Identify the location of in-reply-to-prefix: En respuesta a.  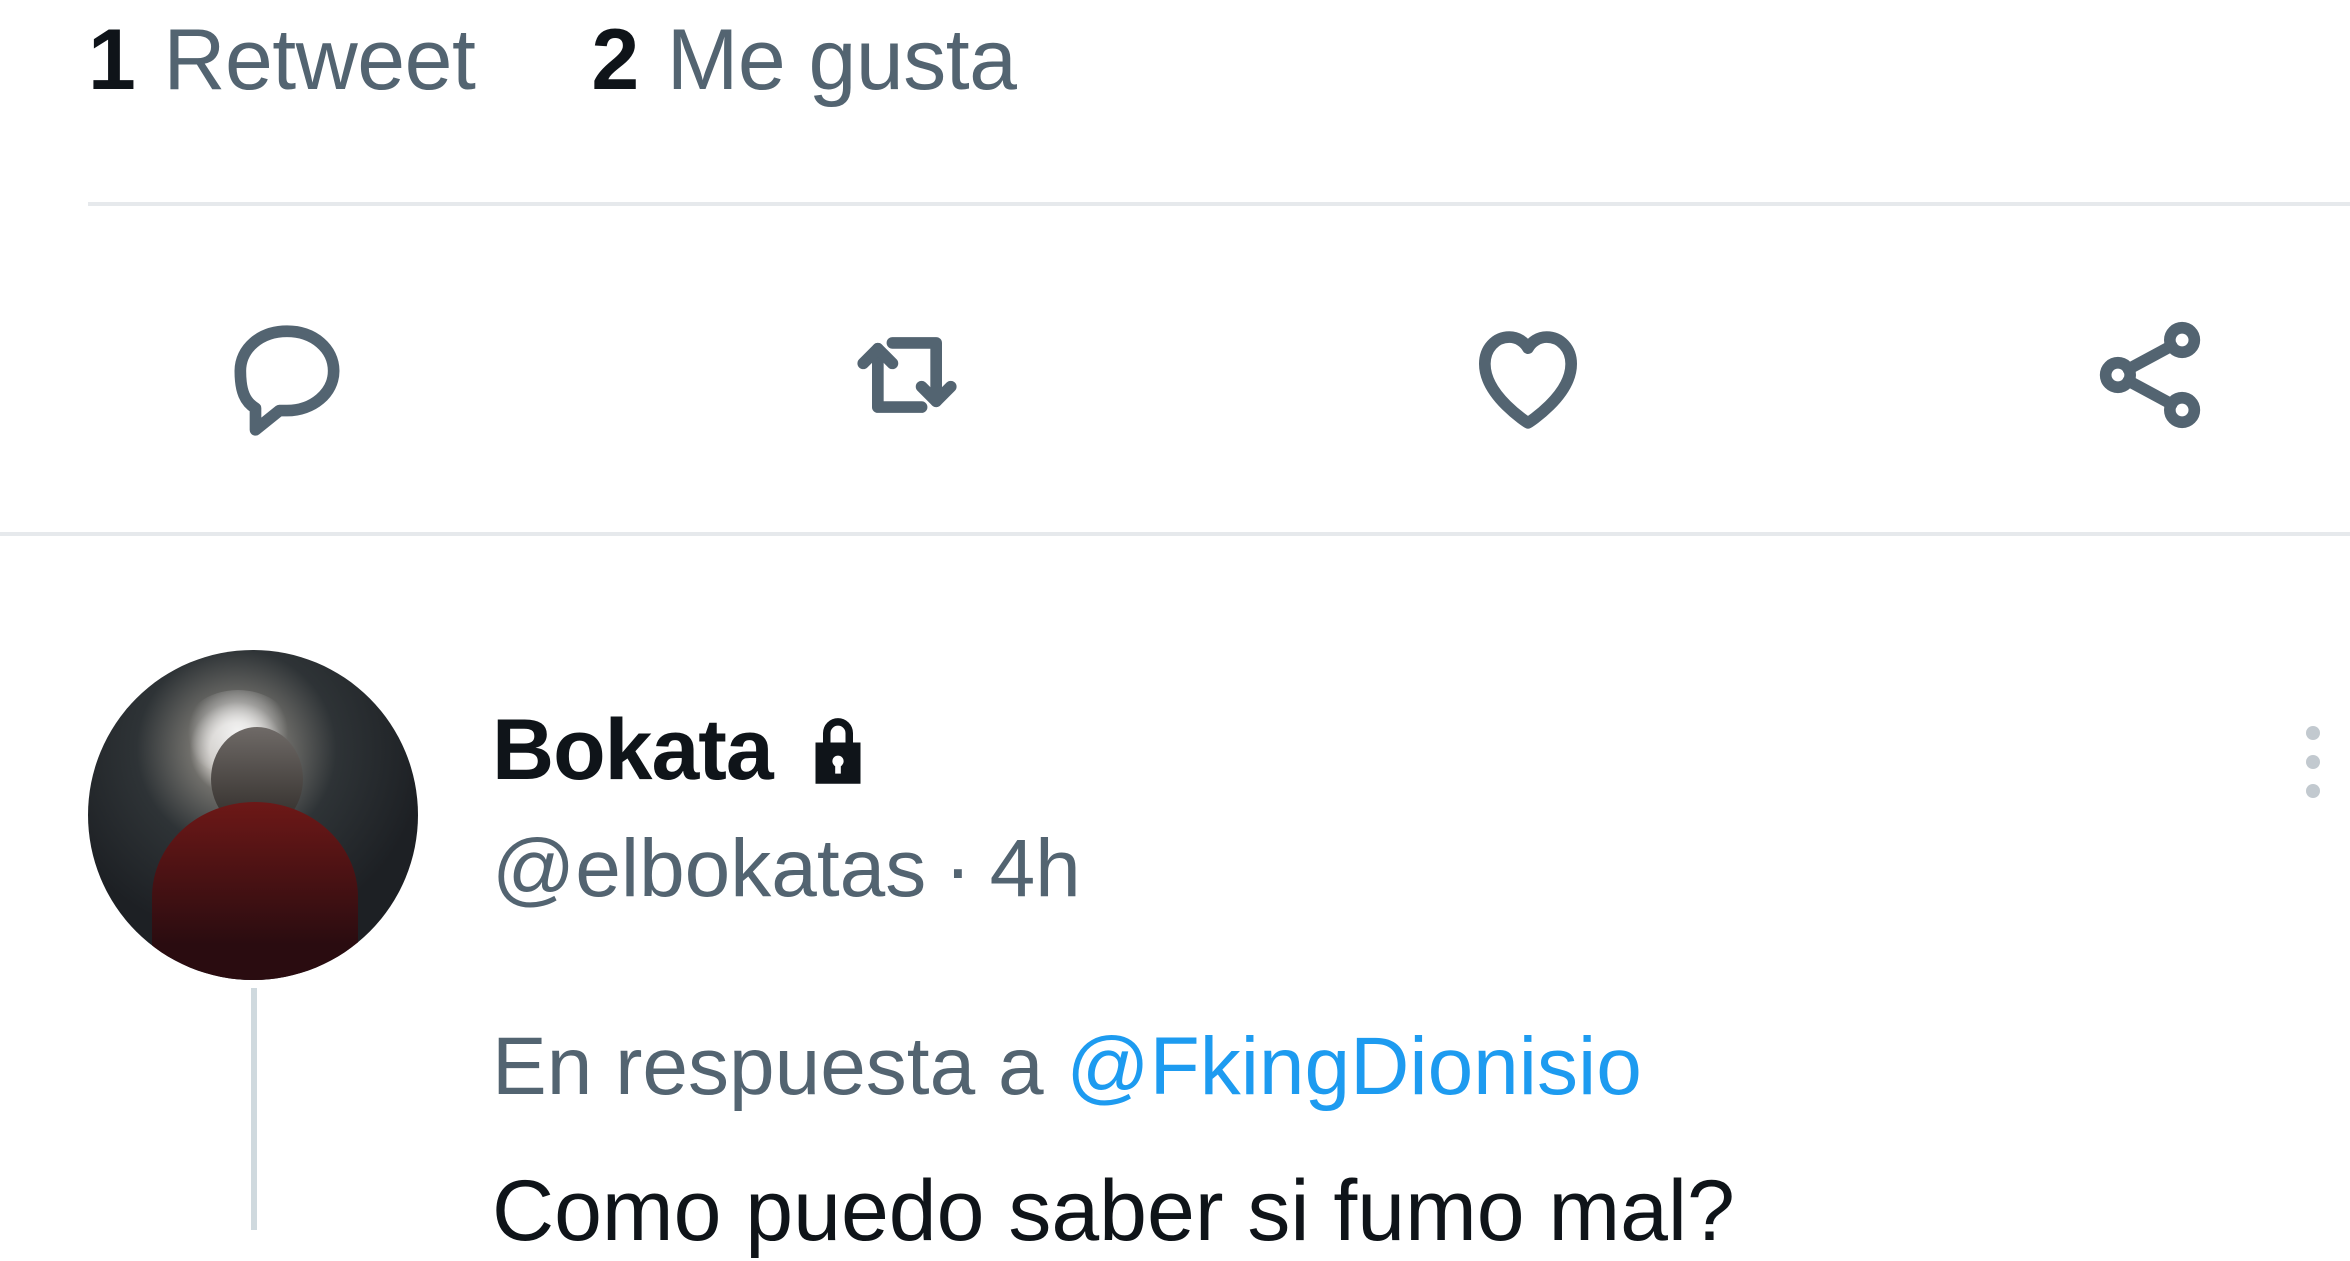
(768, 1066).